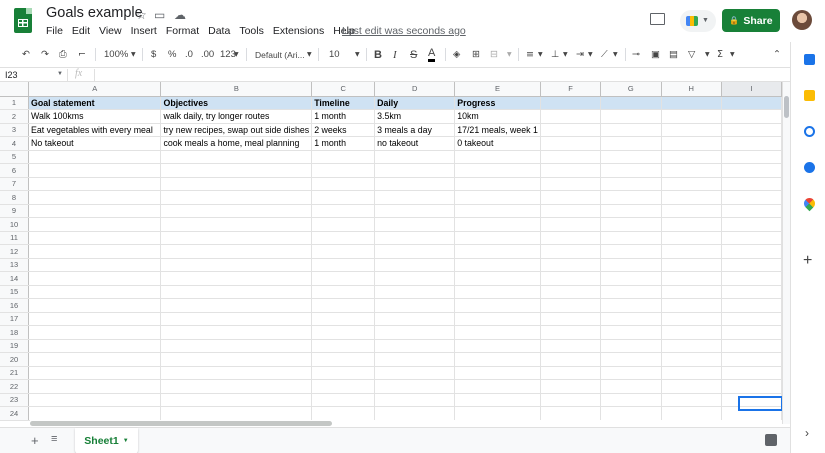  I want to click on meet-button: ▼, so click(698, 21).